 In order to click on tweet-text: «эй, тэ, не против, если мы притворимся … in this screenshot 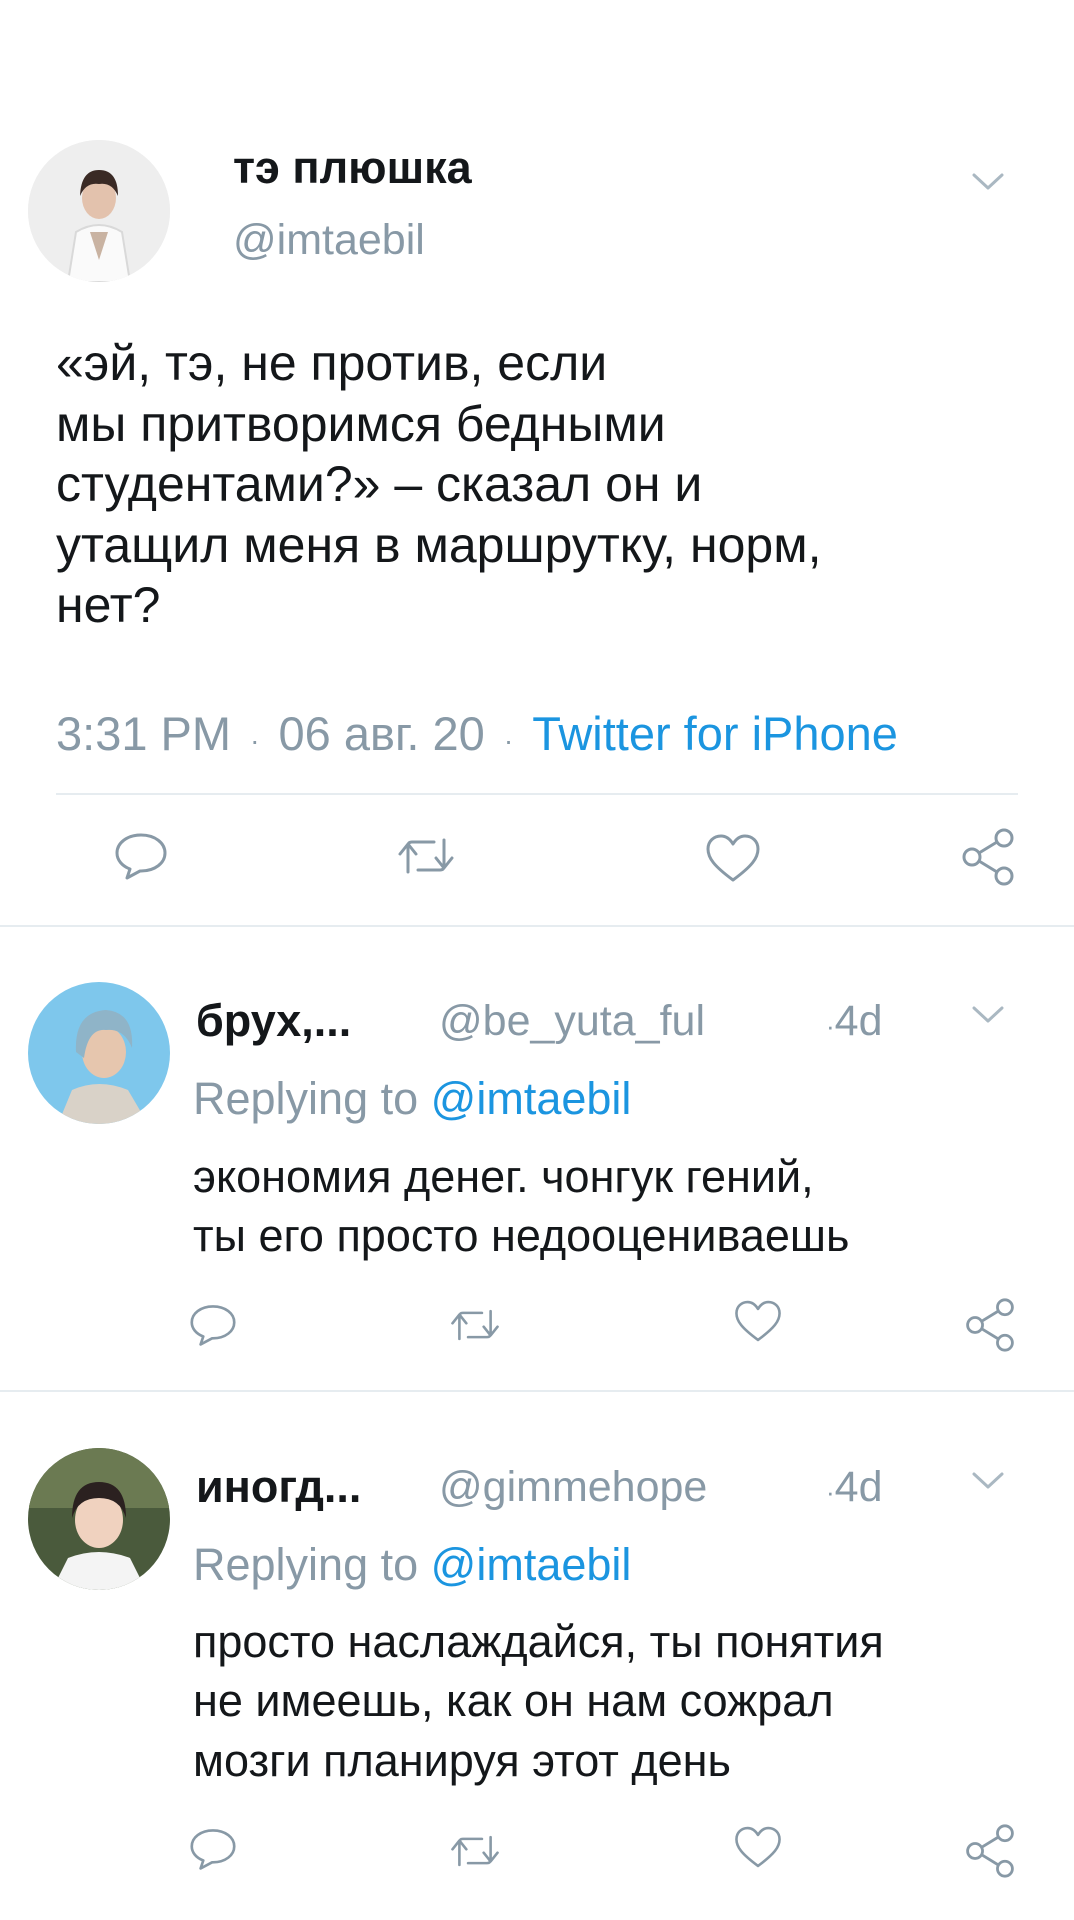, I will do `click(439, 484)`.